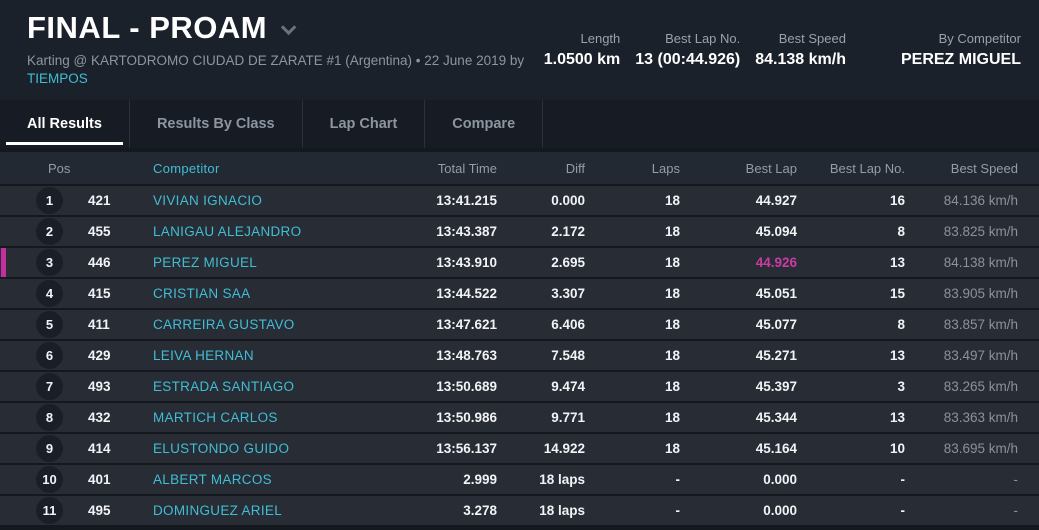 The height and width of the screenshot is (530, 1039). Describe the element at coordinates (207, 200) in the screenshot. I see `competitor-link: VIVIAN IGNACIO` at that location.